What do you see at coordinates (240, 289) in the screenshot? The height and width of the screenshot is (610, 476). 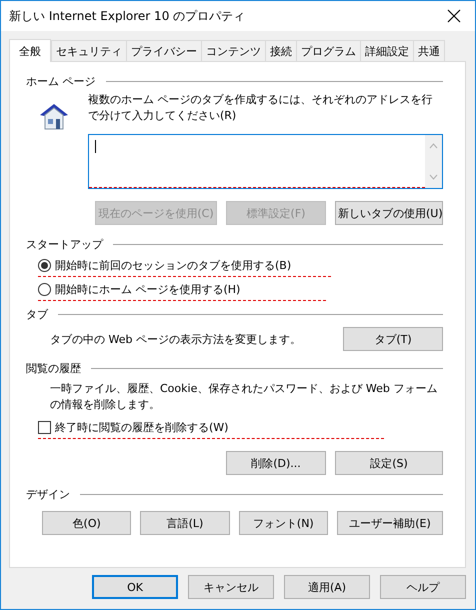 I see `radio-option: 開始時にホーム ページを使用する(H)` at bounding box center [240, 289].